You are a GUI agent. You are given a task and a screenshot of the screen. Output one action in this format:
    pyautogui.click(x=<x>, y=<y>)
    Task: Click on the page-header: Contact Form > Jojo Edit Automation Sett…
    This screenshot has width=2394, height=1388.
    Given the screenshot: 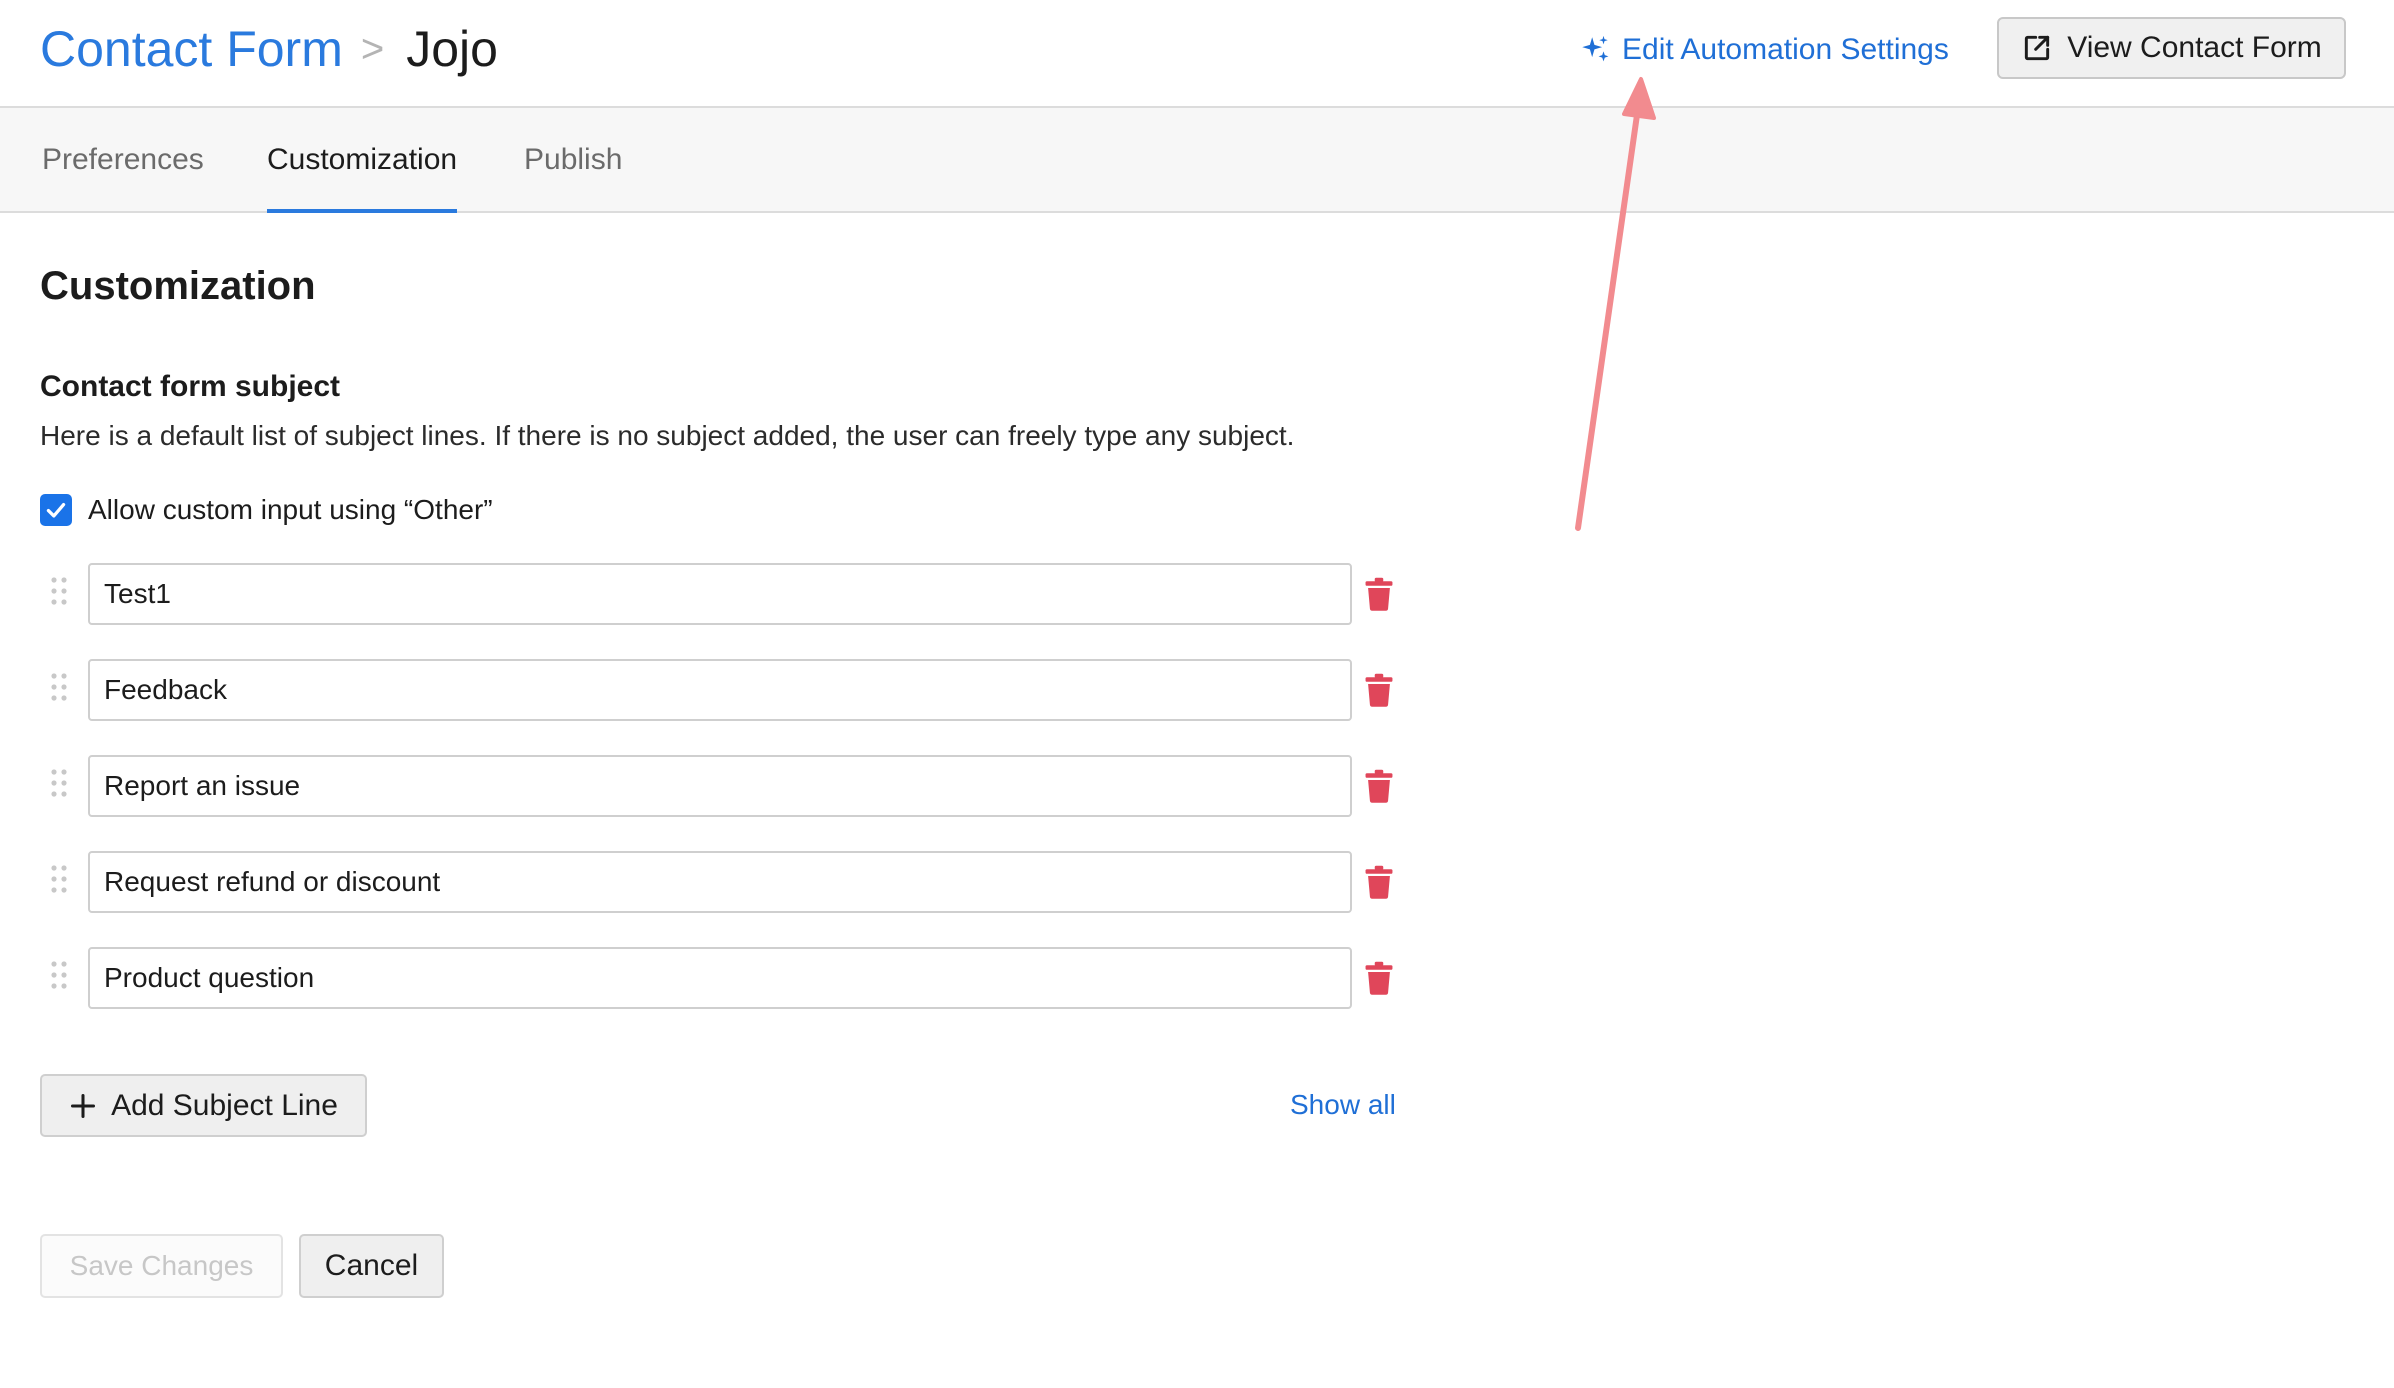 What is the action you would take?
    pyautogui.click(x=1197, y=54)
    